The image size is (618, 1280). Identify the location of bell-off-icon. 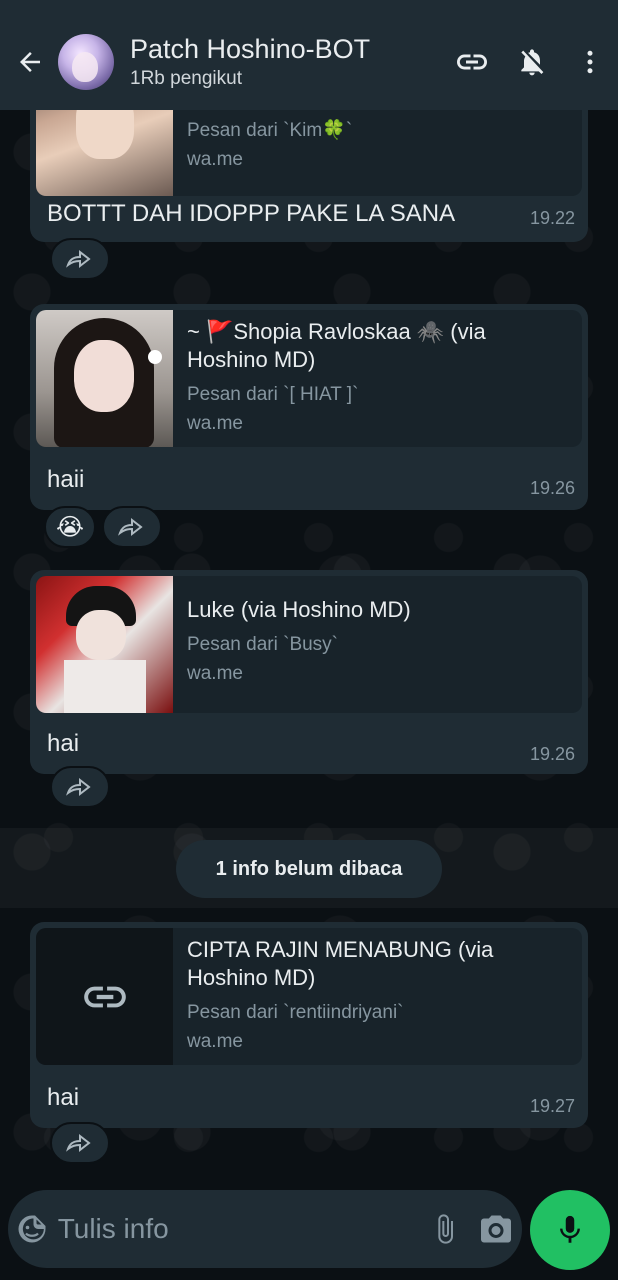
(532, 62).